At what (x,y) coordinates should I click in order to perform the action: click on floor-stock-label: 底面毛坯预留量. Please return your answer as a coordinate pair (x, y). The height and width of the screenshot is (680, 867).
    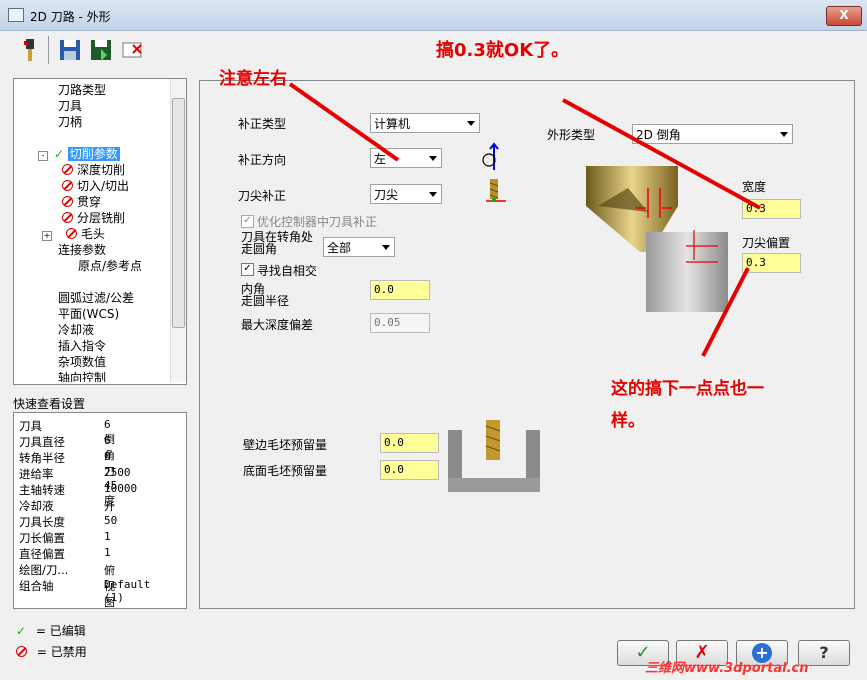
    Looking at the image, I should click on (285, 471).